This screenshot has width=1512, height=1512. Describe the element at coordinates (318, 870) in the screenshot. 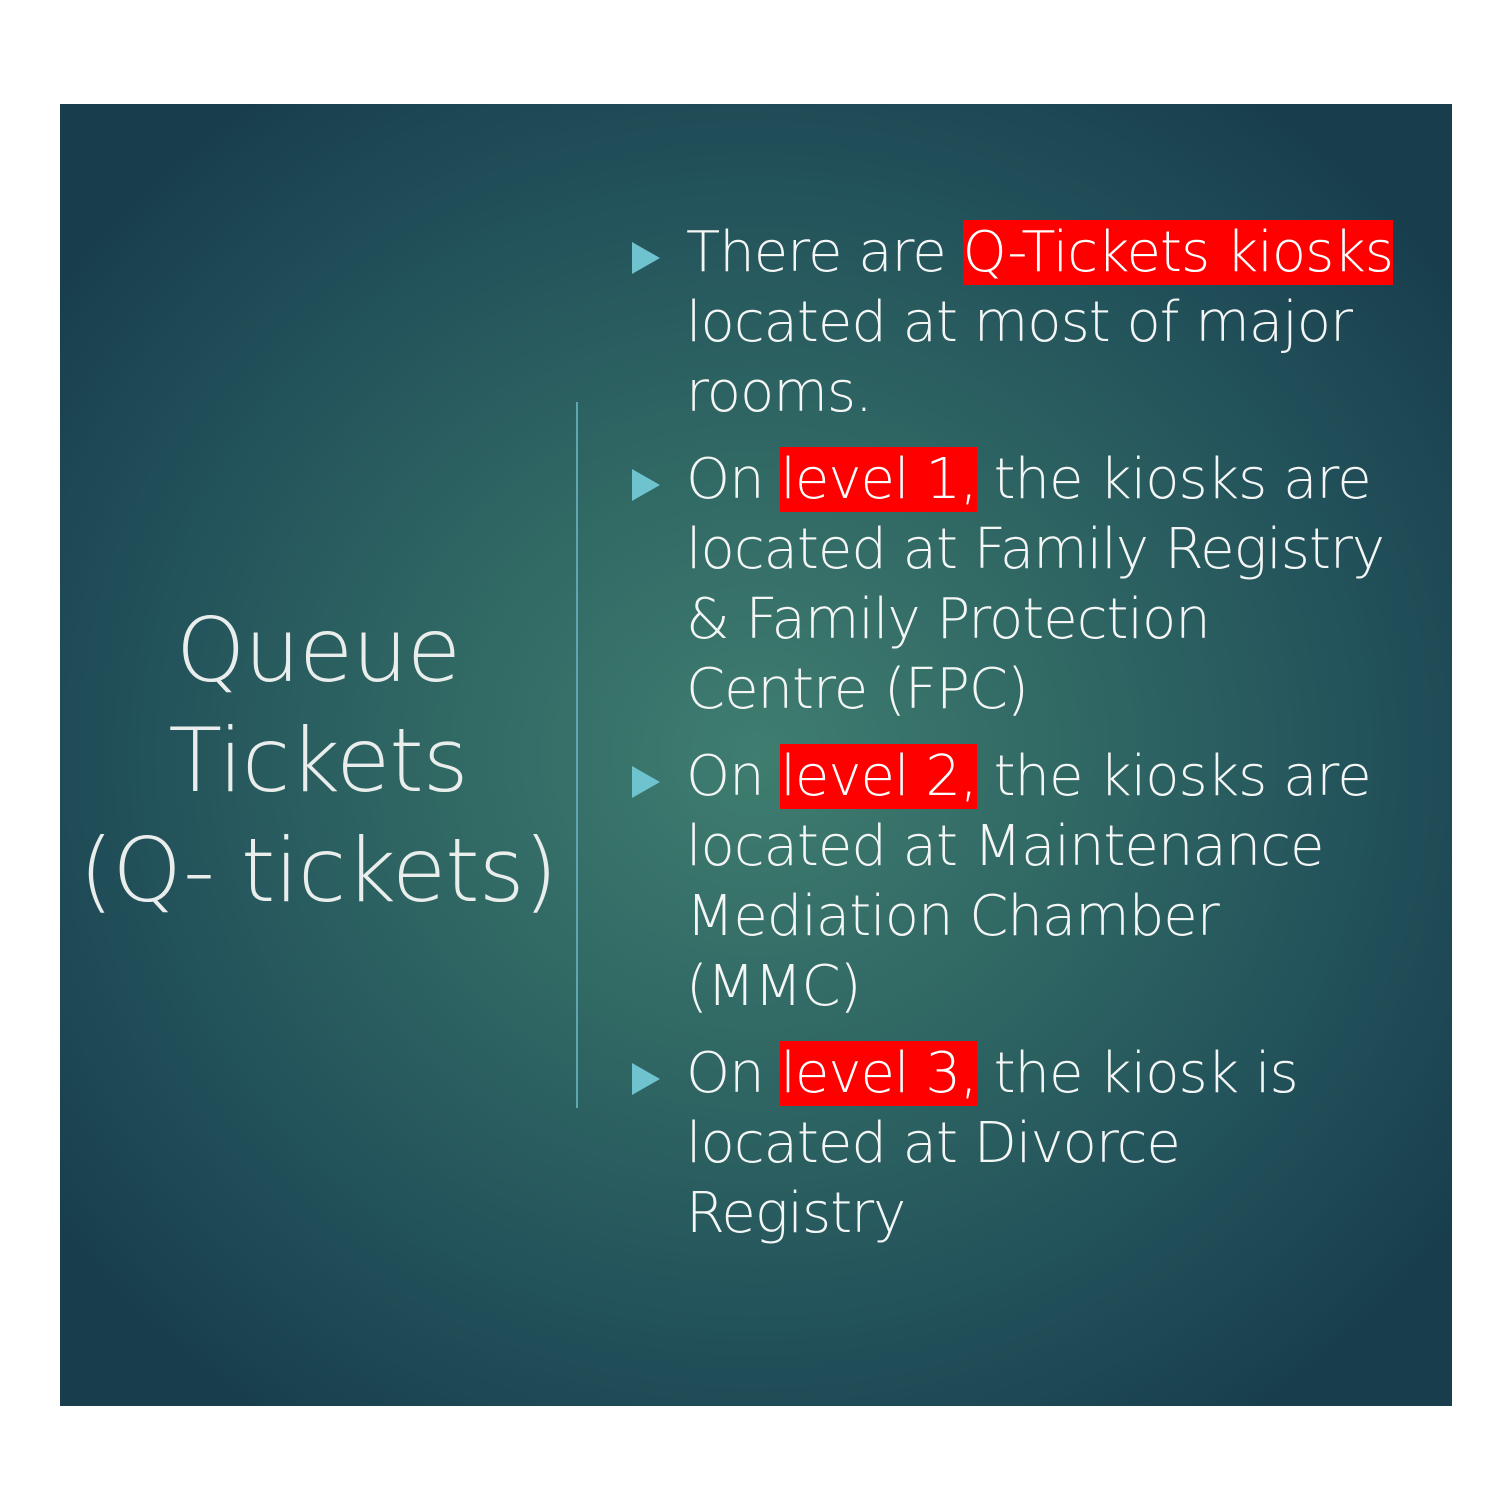

I see `title-line: (Q- tickets)` at that location.